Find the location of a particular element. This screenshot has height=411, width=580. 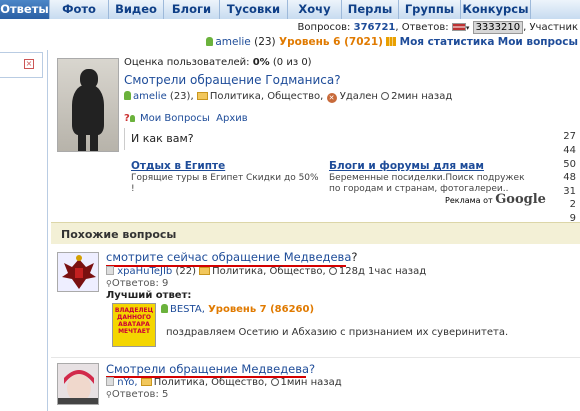

ad-attribution: Реклама от Google is located at coordinates (495, 199).